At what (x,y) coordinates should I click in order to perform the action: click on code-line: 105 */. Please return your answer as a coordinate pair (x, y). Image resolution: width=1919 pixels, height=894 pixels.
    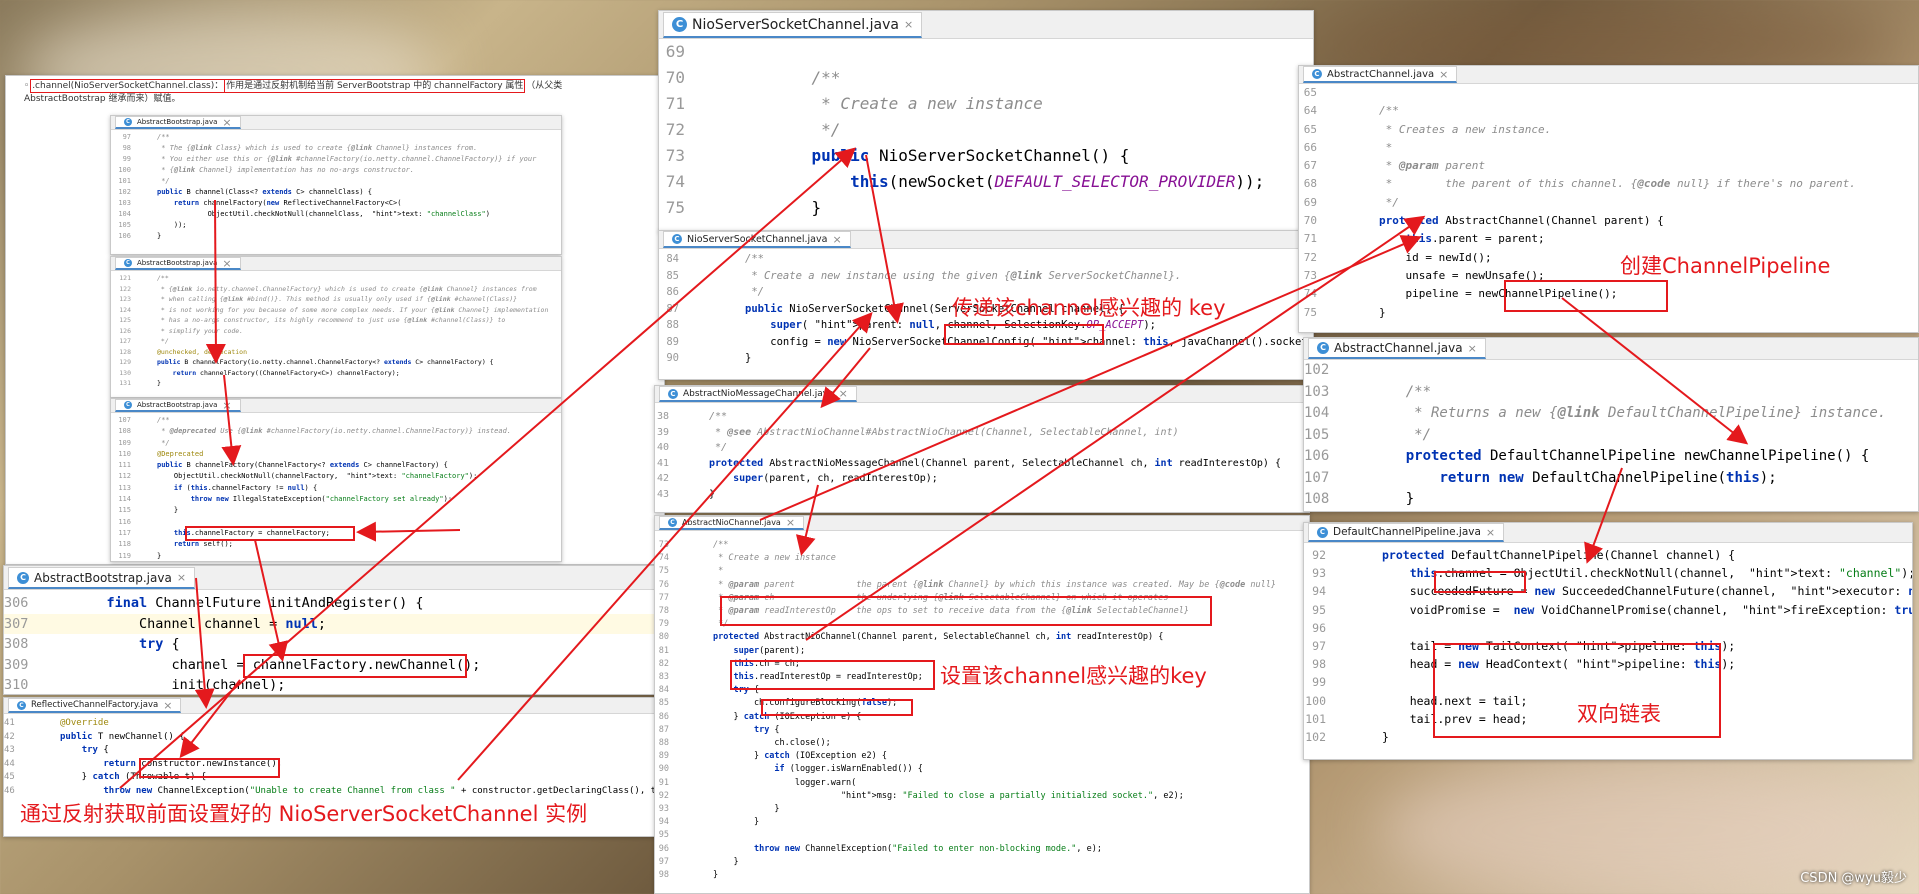
    Looking at the image, I should click on (1611, 436).